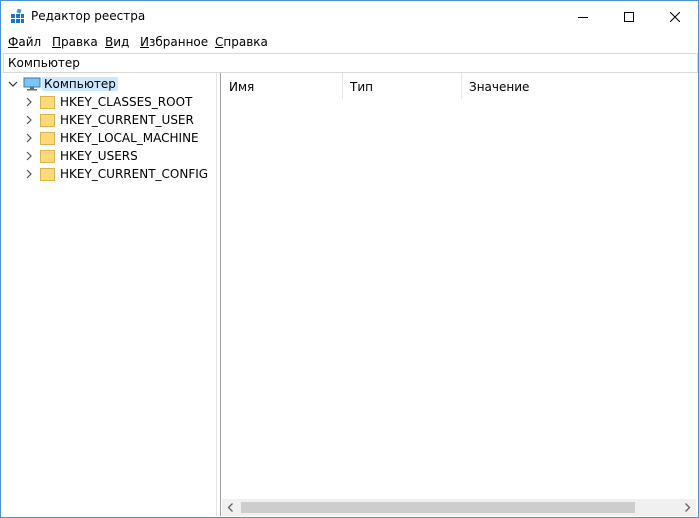 The width and height of the screenshot is (699, 518). I want to click on tree-item-computer: Компьютер, so click(103, 84).